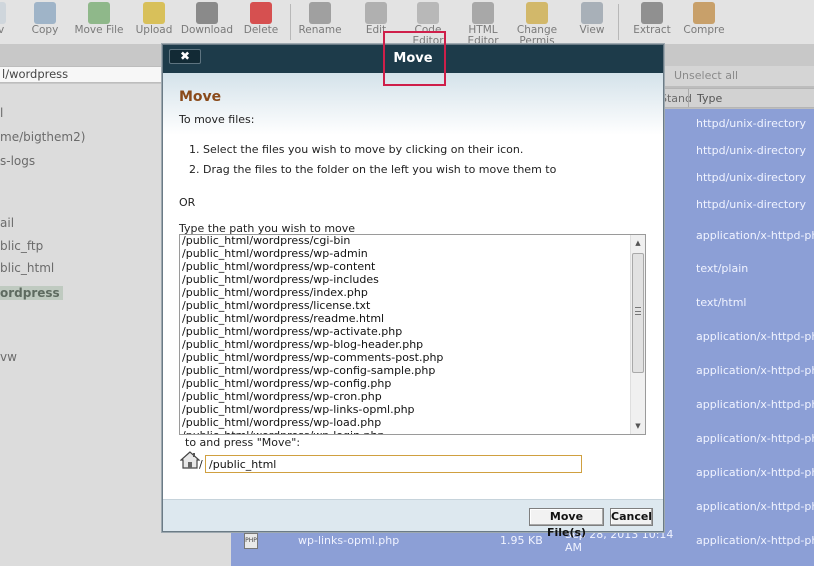 This screenshot has width=814, height=566. I want to click on home-icon, so click(190, 460).